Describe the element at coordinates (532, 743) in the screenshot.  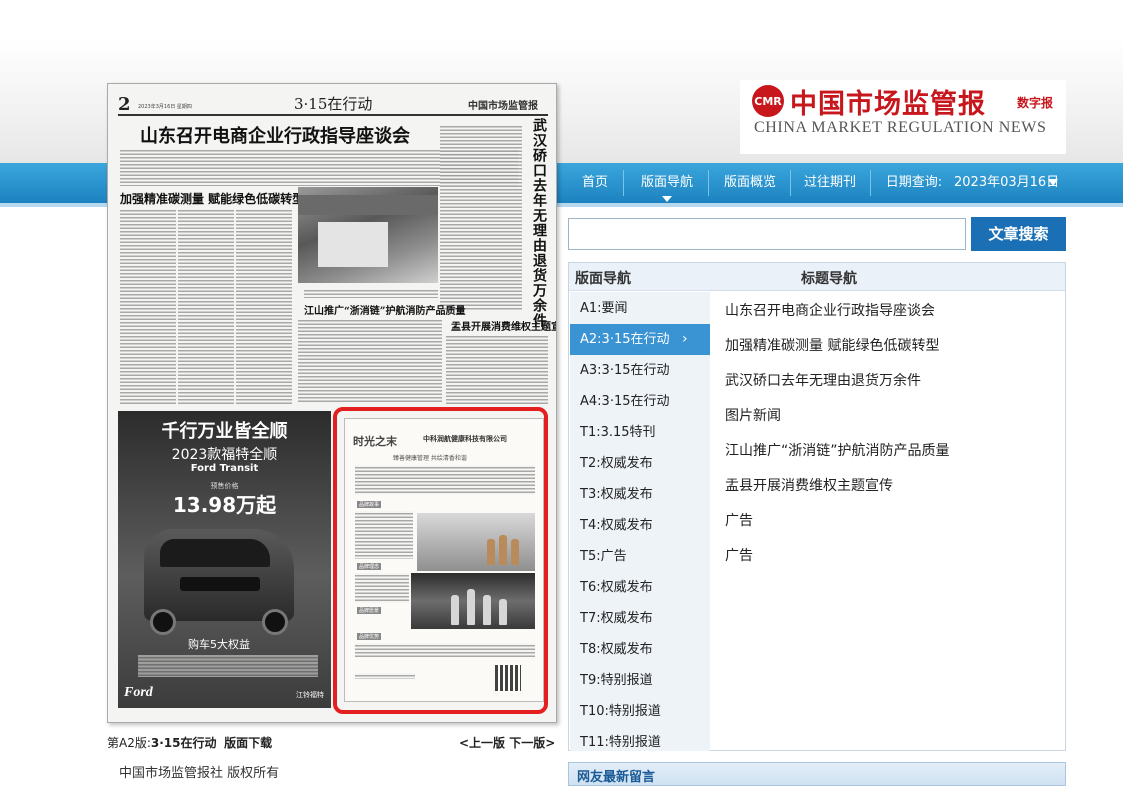
I see `next-page-link: 下一版>` at that location.